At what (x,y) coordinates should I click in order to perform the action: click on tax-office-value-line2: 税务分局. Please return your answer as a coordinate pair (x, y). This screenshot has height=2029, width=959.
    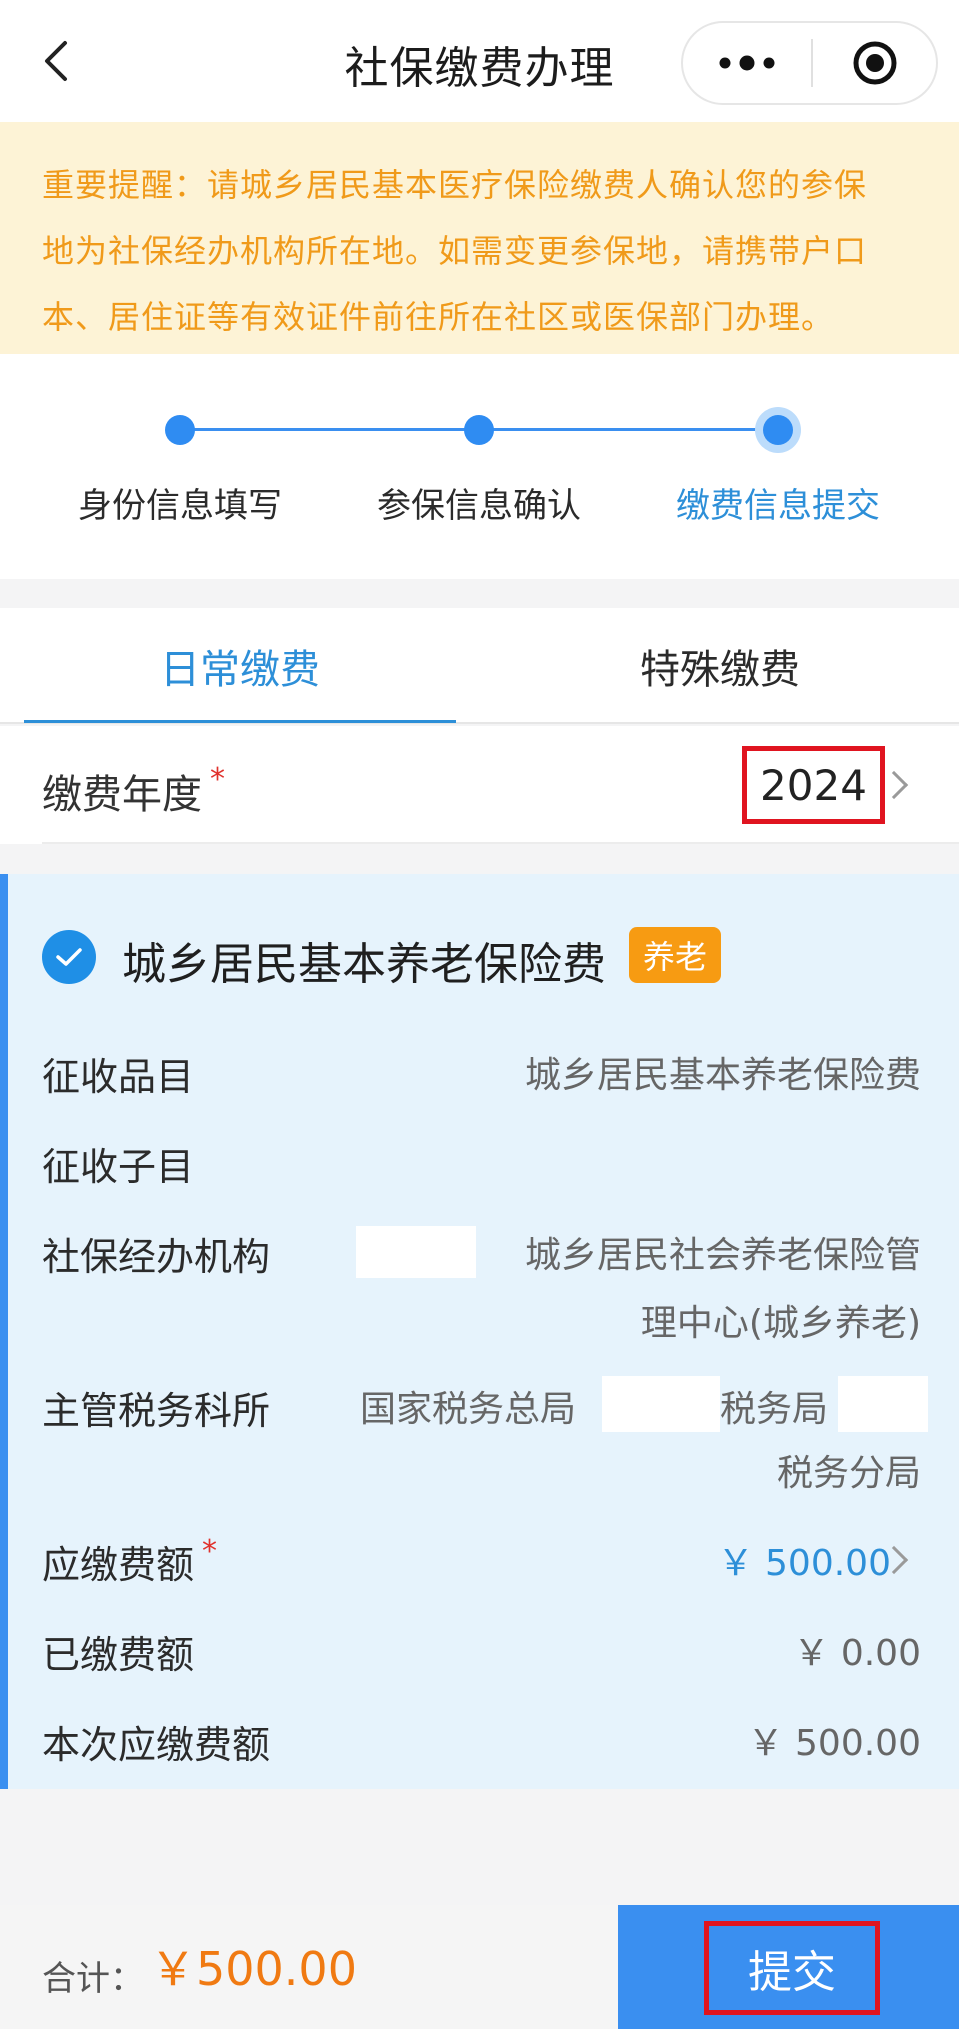
    Looking at the image, I should click on (848, 1473).